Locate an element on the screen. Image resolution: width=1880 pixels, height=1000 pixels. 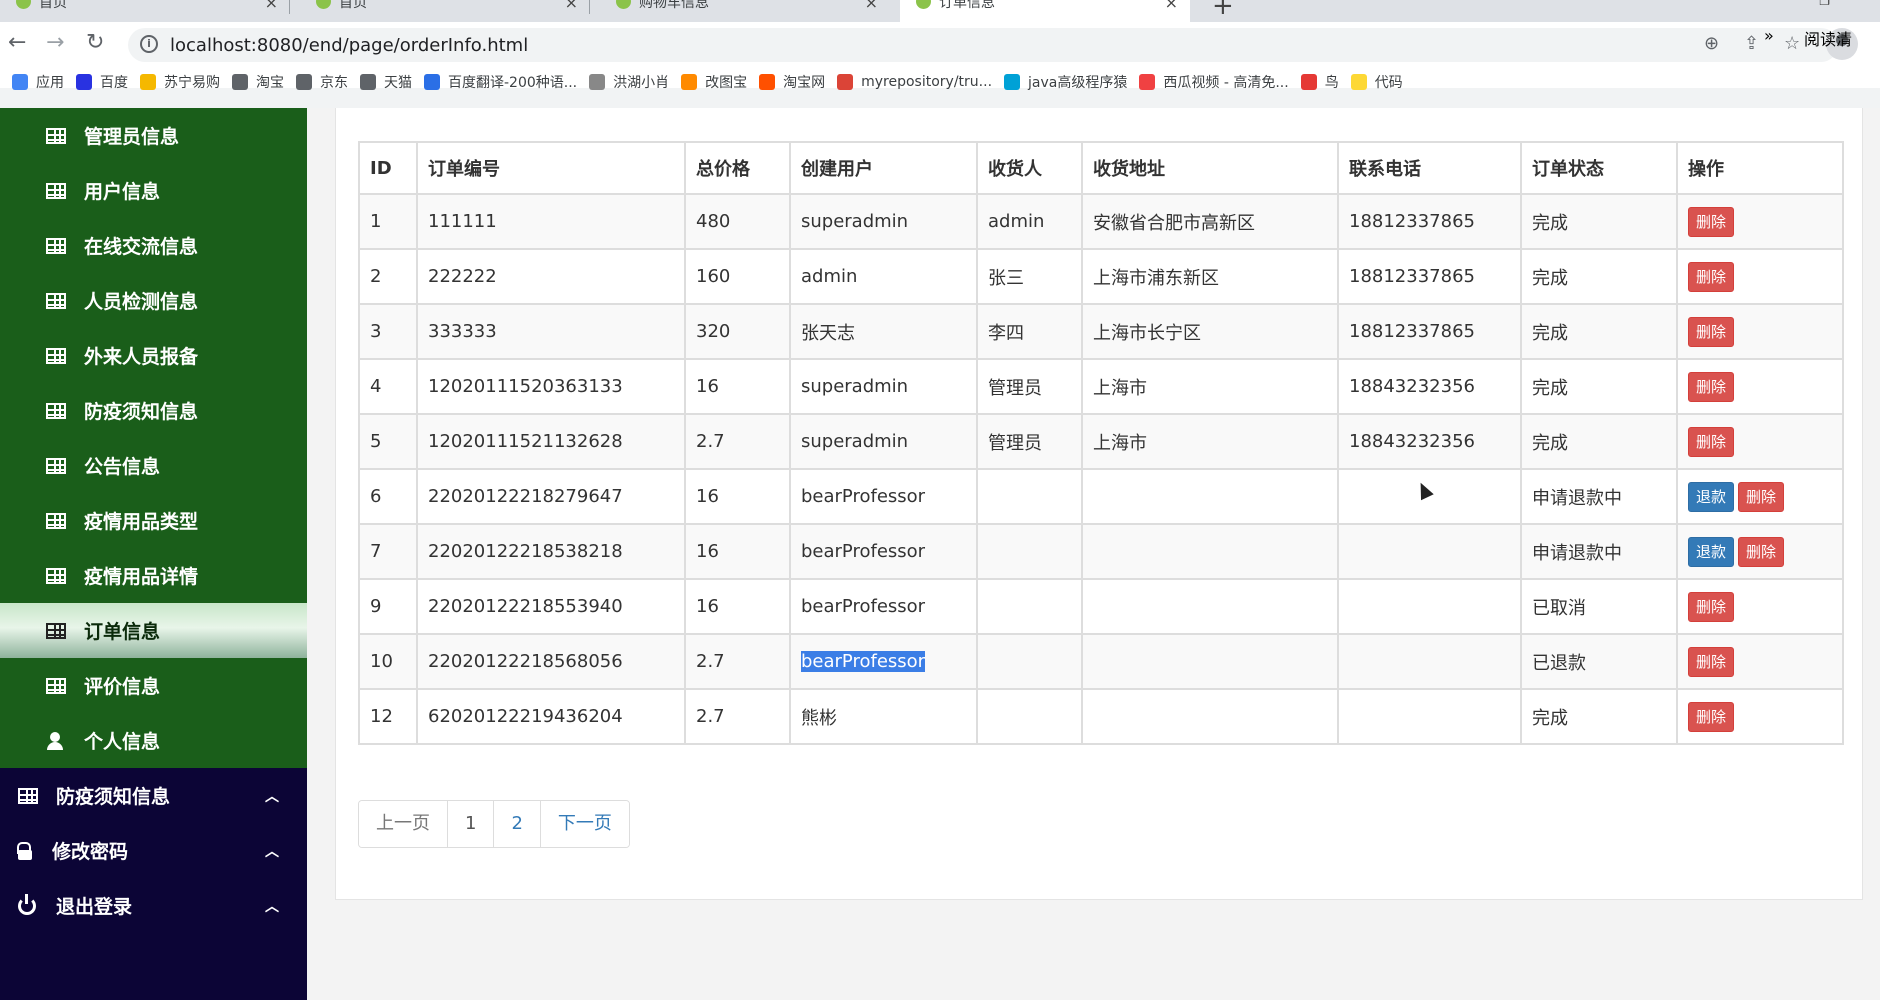
cell-no: 222222 is located at coordinates (551, 276).